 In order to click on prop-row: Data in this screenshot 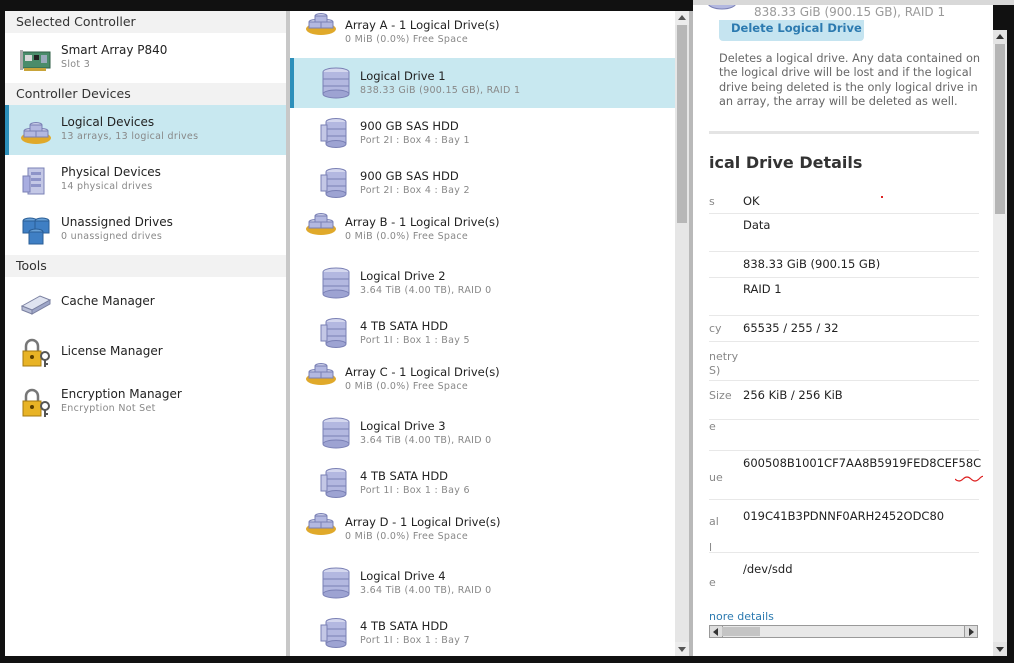, I will do `click(844, 233)`.